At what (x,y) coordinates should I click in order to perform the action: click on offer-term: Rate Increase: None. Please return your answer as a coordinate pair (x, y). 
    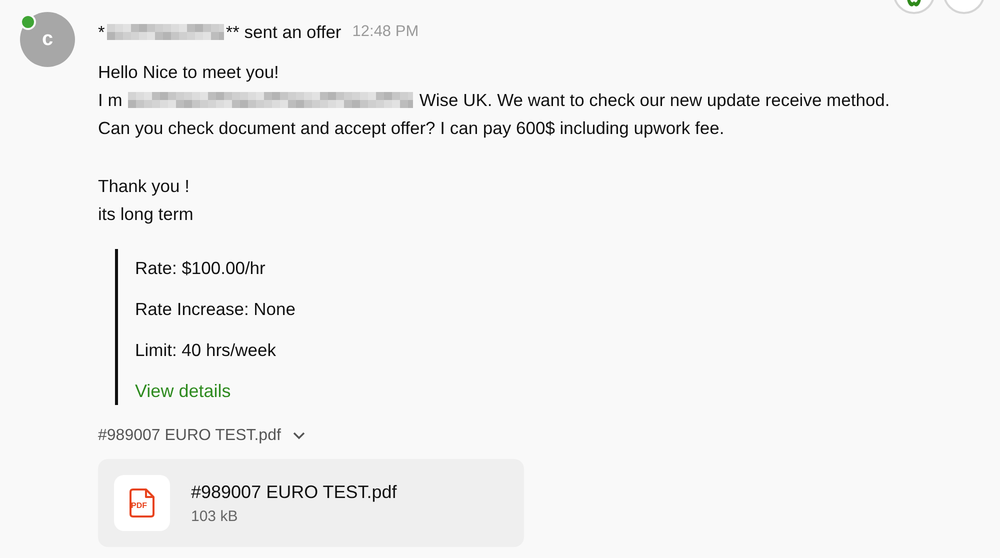
    Looking at the image, I should click on (215, 309).